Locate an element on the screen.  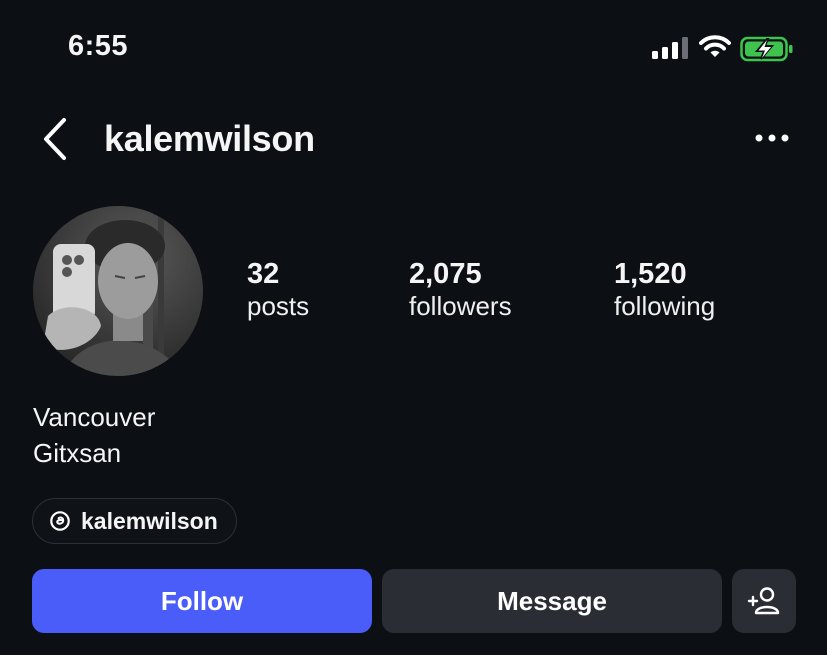
back-chevron-icon is located at coordinates (55, 139).